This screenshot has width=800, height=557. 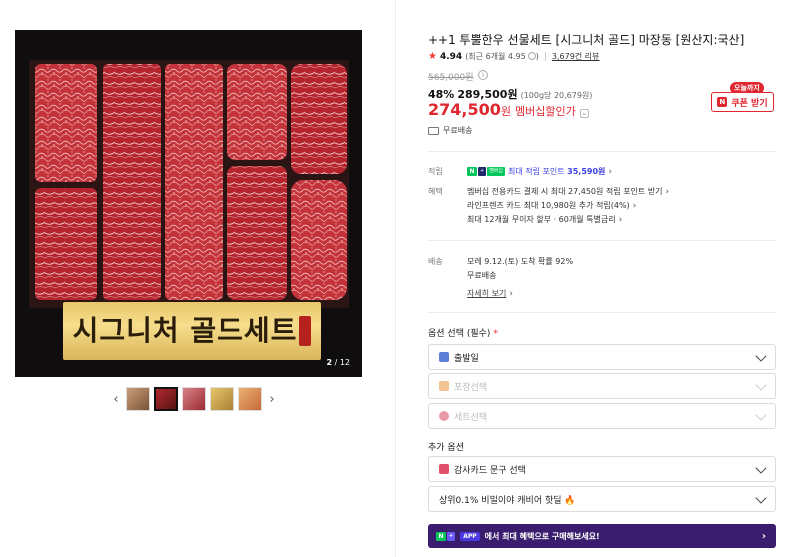 I want to click on banner-text: 에서 최대 혜택으로 구매해보세요!, so click(x=542, y=536).